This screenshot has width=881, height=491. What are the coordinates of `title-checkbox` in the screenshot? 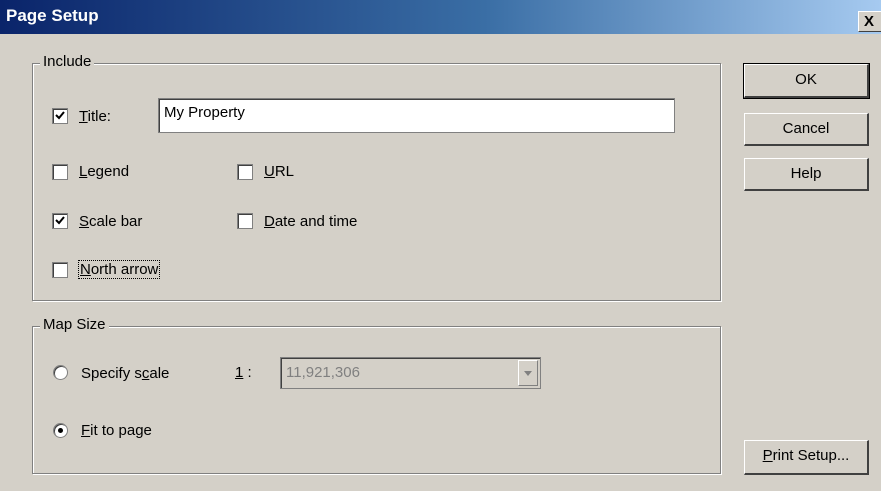 It's located at (60, 116).